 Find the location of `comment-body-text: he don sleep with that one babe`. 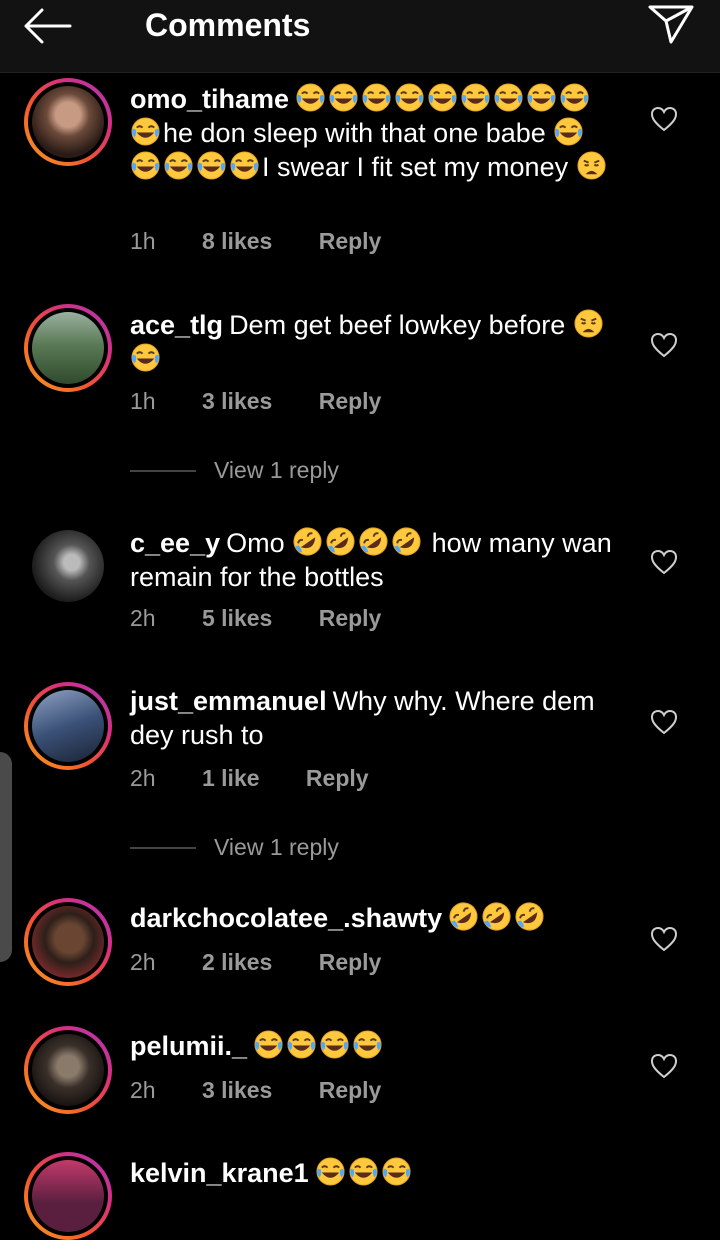

comment-body-text: he don sleep with that one babe is located at coordinates (358, 133).